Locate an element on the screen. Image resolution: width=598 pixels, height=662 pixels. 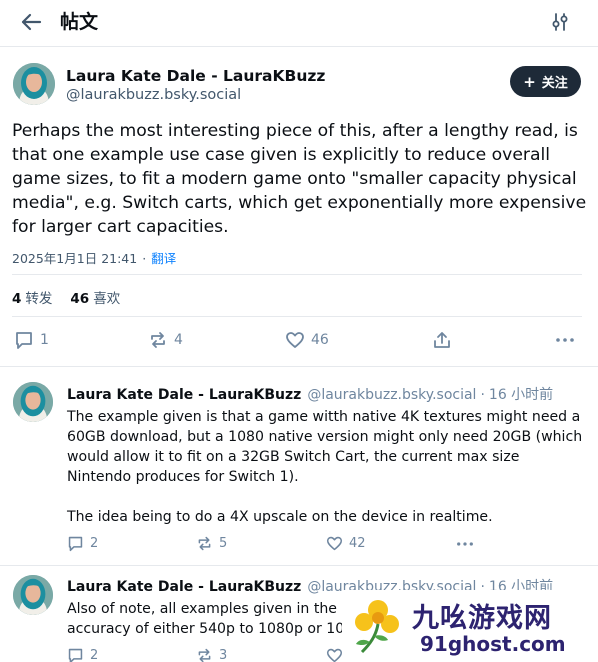
watermark-title: 九吆游戏网 is located at coordinates (482, 618).